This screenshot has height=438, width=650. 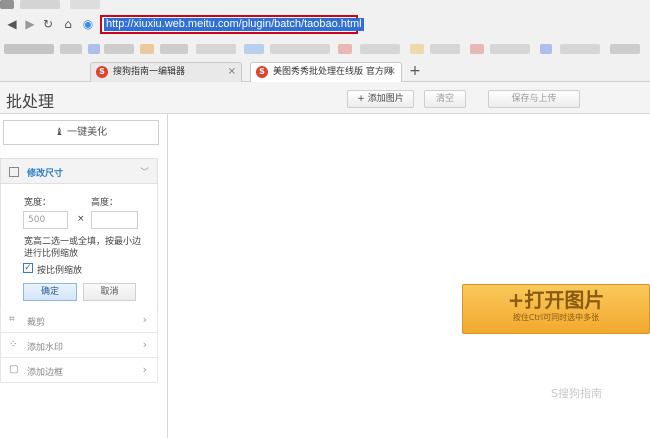 I want to click on sidebar-item-label: 添加边框, so click(x=45, y=373).